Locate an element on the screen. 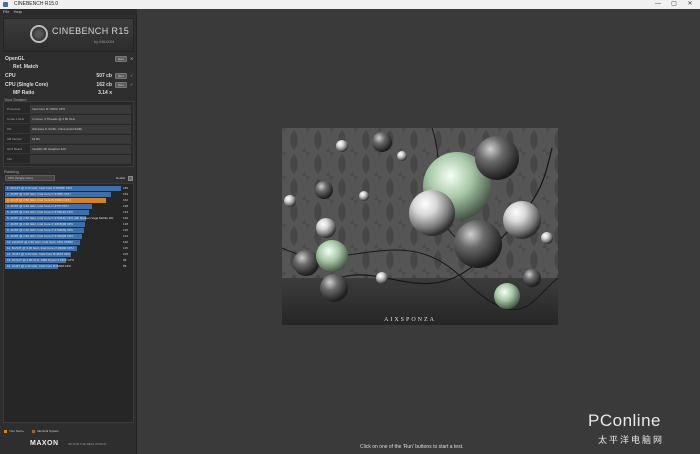 The height and width of the screenshot is (454, 700). cinebench-logo-icon is located at coordinates (39, 34).